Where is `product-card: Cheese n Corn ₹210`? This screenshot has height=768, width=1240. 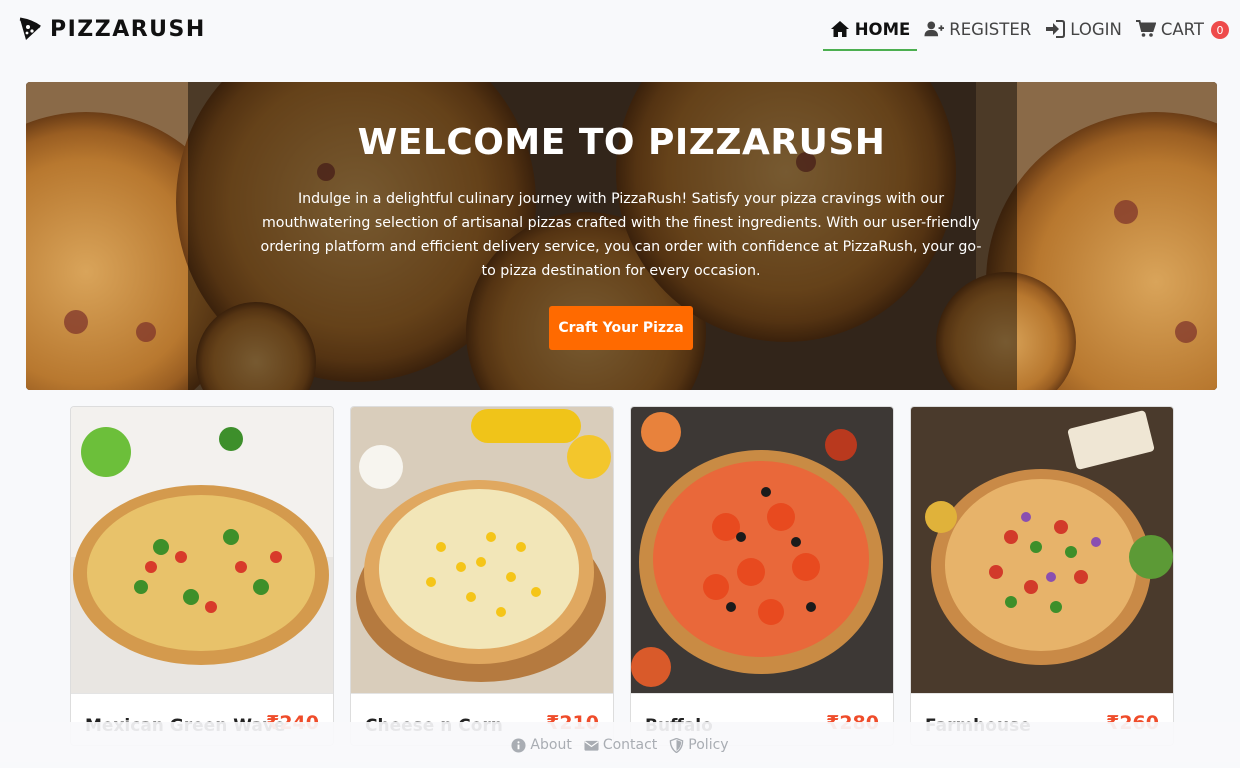
product-card: Cheese n Corn ₹210 is located at coordinates (482, 576).